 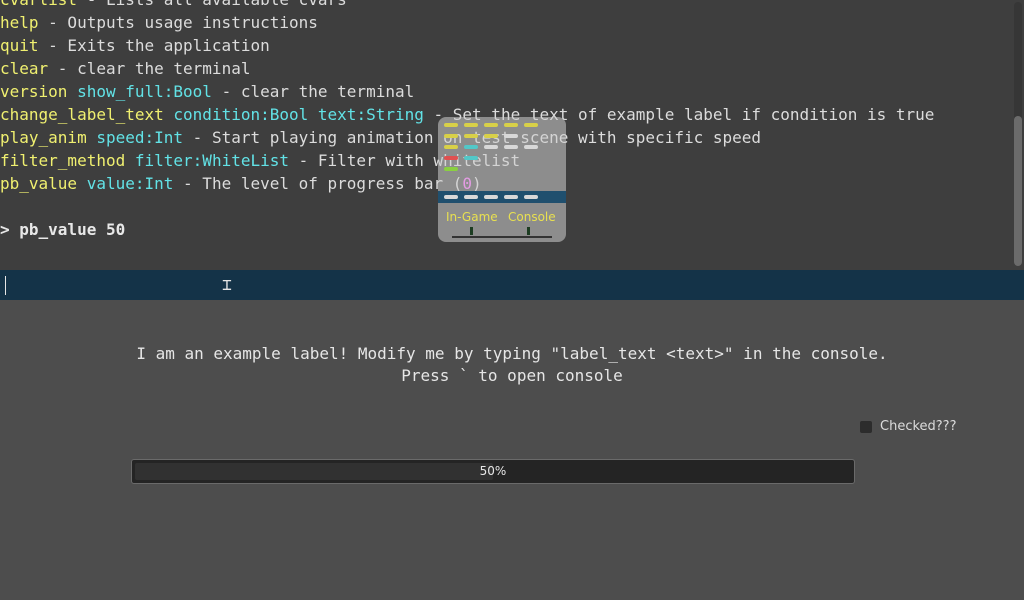 What do you see at coordinates (227, 284) in the screenshot?
I see `ibeam-cursor-icon: ⌶` at bounding box center [227, 284].